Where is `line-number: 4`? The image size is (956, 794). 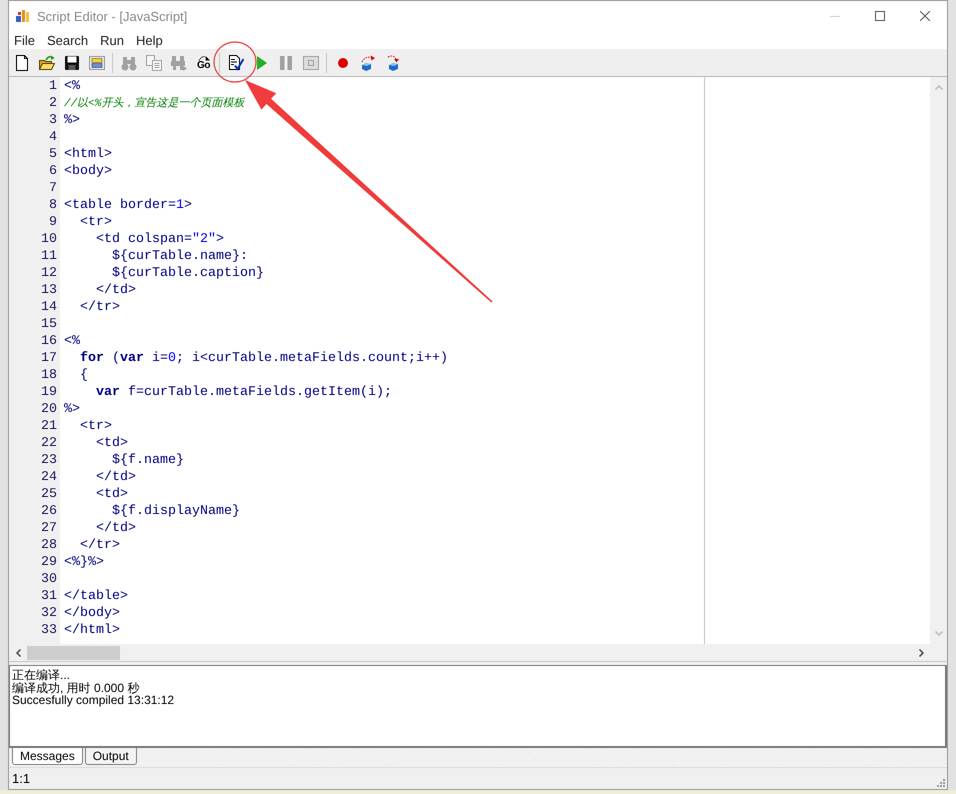 line-number: 4 is located at coordinates (53, 137).